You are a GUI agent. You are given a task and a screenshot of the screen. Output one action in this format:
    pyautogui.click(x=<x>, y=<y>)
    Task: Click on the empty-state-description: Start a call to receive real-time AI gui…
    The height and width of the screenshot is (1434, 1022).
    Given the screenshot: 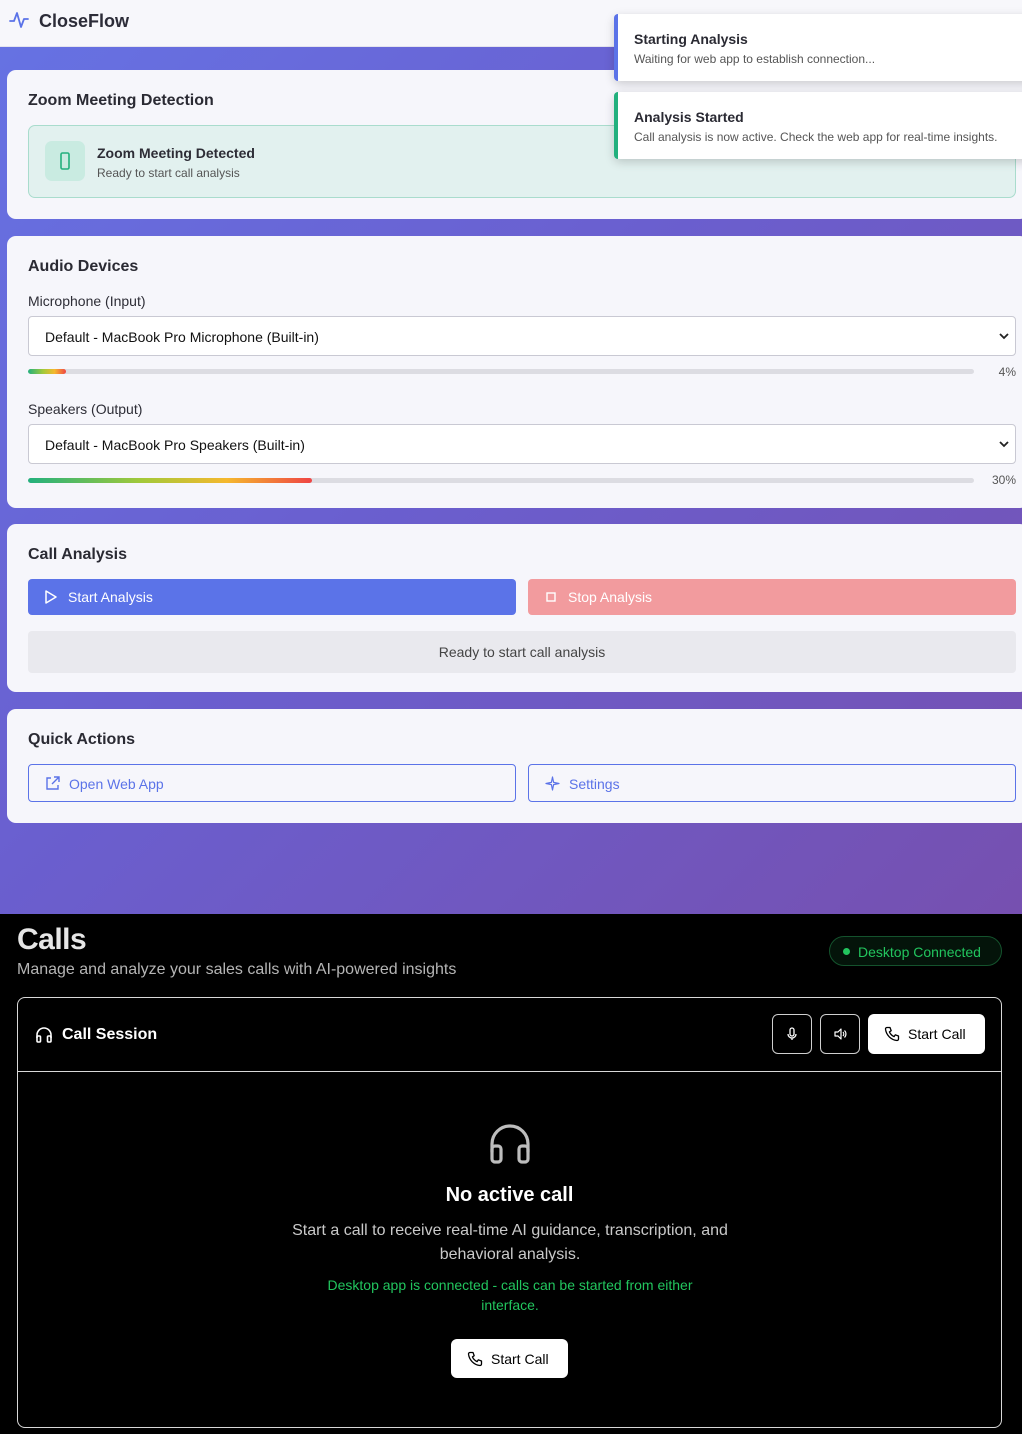 What is the action you would take?
    pyautogui.click(x=510, y=1242)
    